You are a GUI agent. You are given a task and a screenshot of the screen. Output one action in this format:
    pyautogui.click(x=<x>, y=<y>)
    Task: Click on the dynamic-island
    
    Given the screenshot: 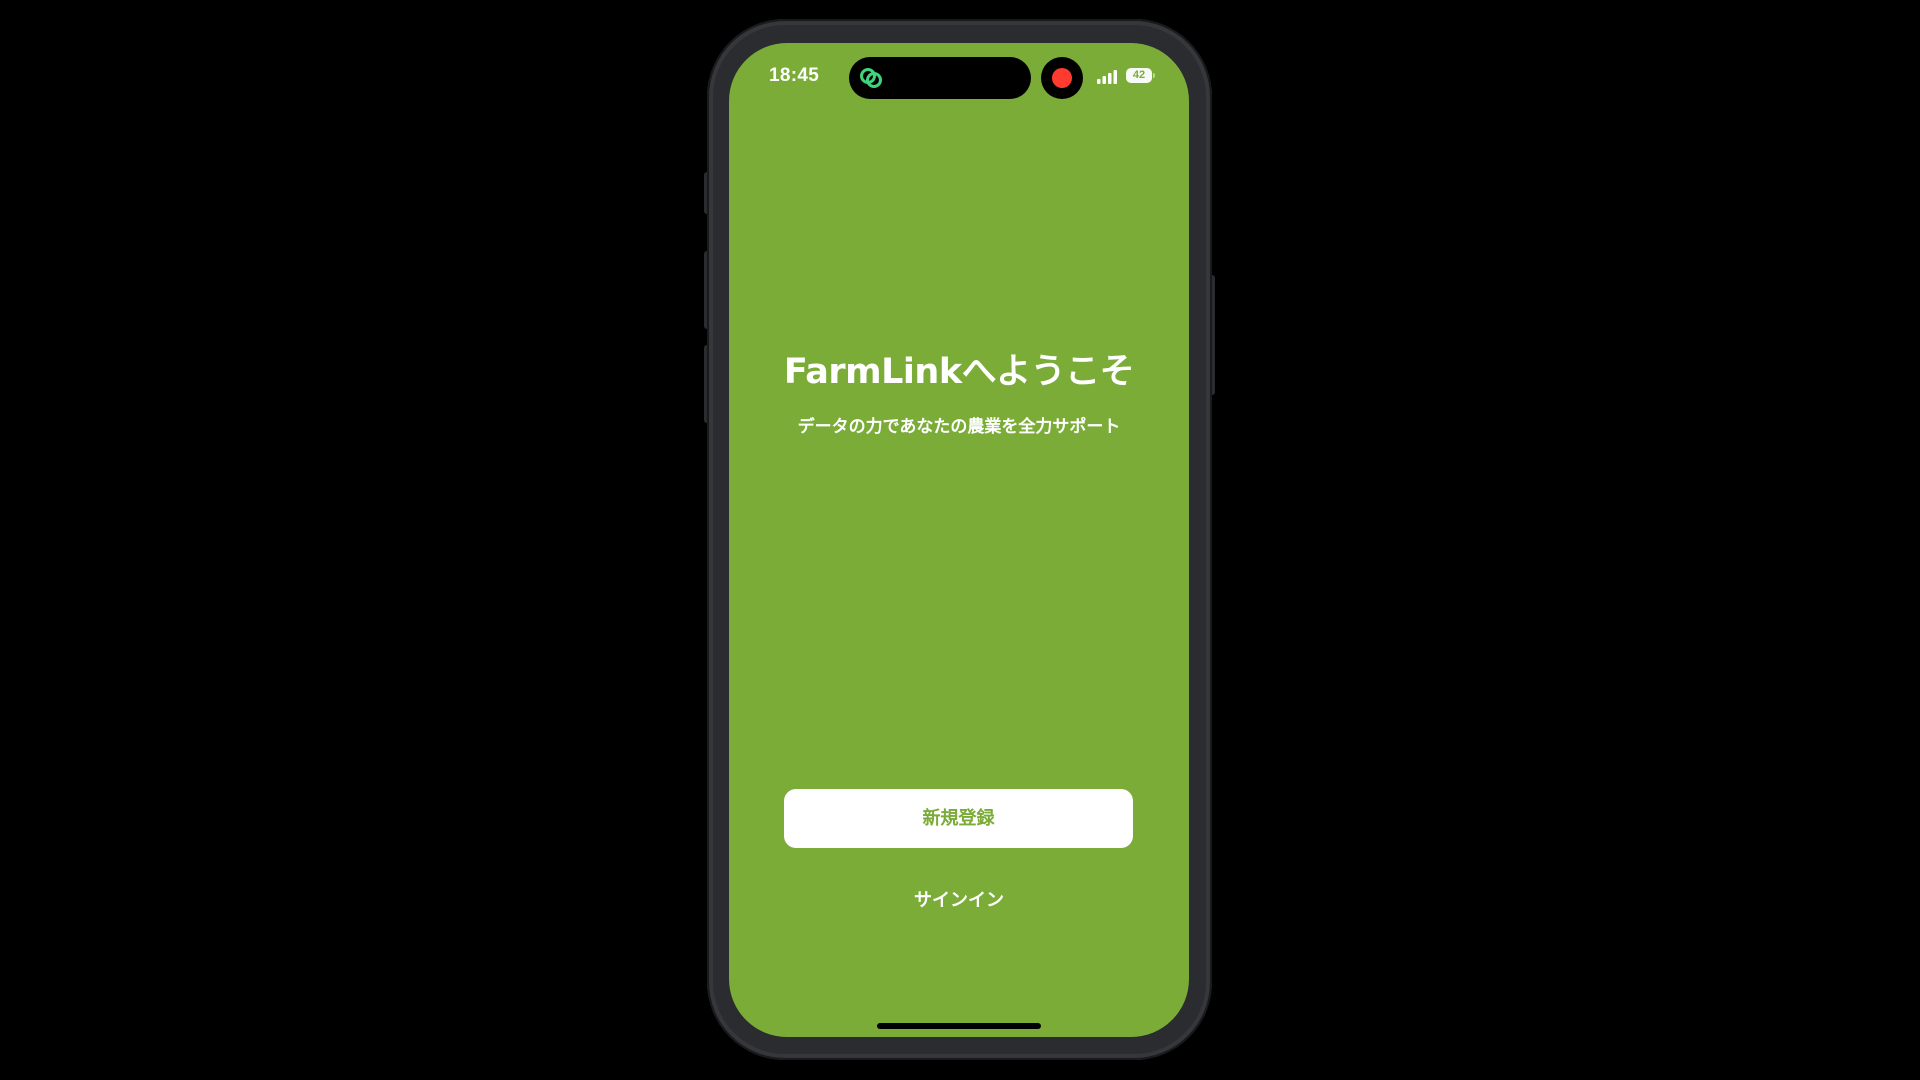 What is the action you would take?
    pyautogui.click(x=940, y=78)
    